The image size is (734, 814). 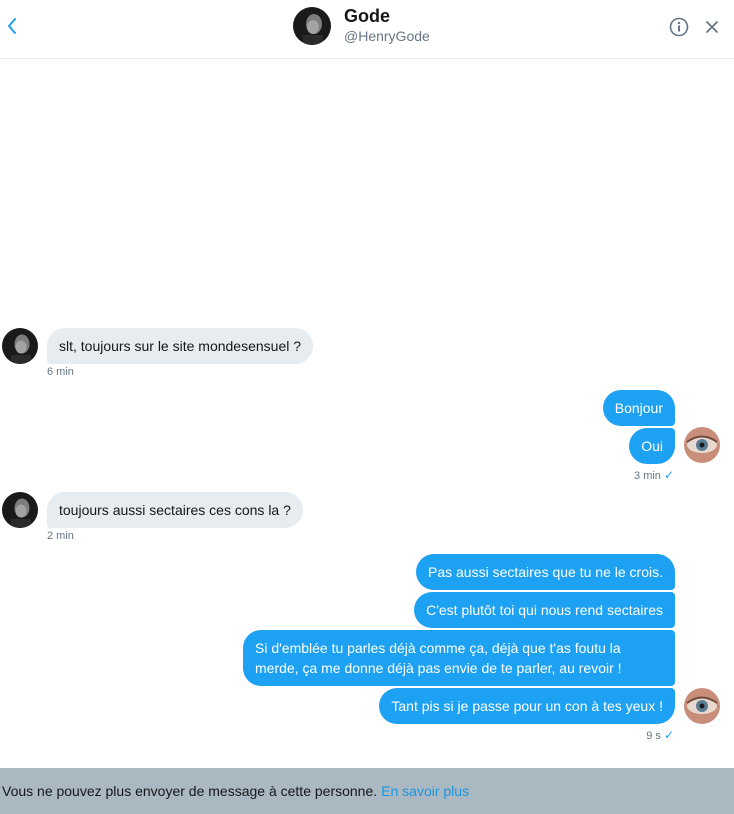 I want to click on conversation-header: Gode @HenryGode, so click(x=367, y=29).